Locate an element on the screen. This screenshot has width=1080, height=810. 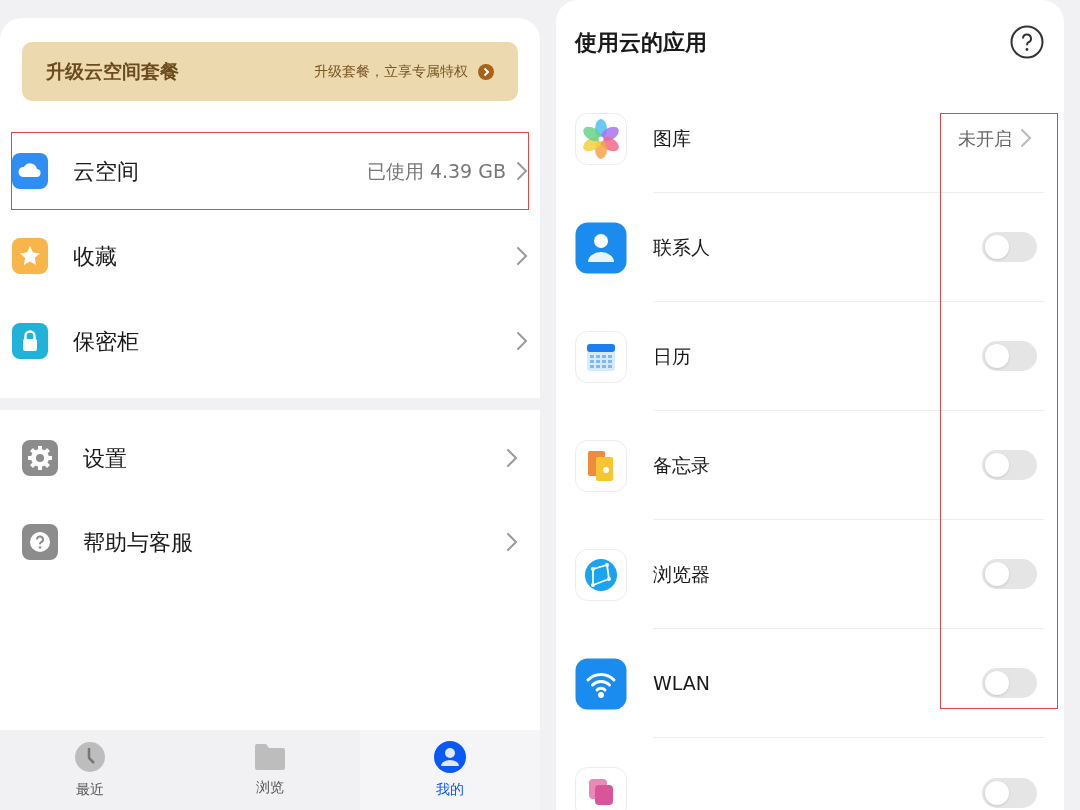
nav-tab: 浏览 is located at coordinates (270, 770).